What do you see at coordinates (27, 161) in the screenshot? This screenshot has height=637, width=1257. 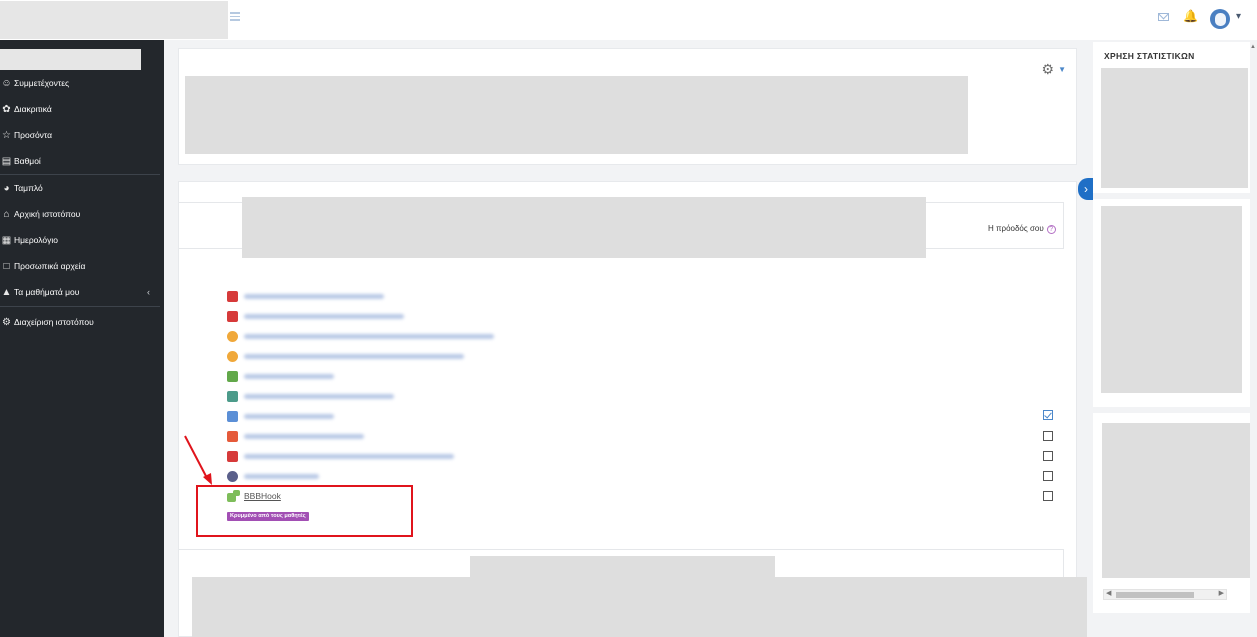 I see `nav-item-label: Βαθμοί` at bounding box center [27, 161].